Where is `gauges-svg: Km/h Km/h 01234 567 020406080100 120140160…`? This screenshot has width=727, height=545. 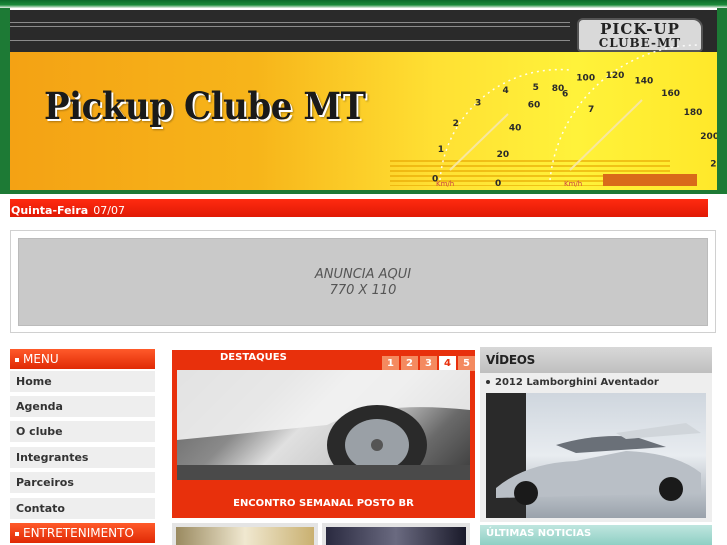 gauges-svg: Km/h Km/h 01234 567 020406080100 120140160… is located at coordinates (574, 116).